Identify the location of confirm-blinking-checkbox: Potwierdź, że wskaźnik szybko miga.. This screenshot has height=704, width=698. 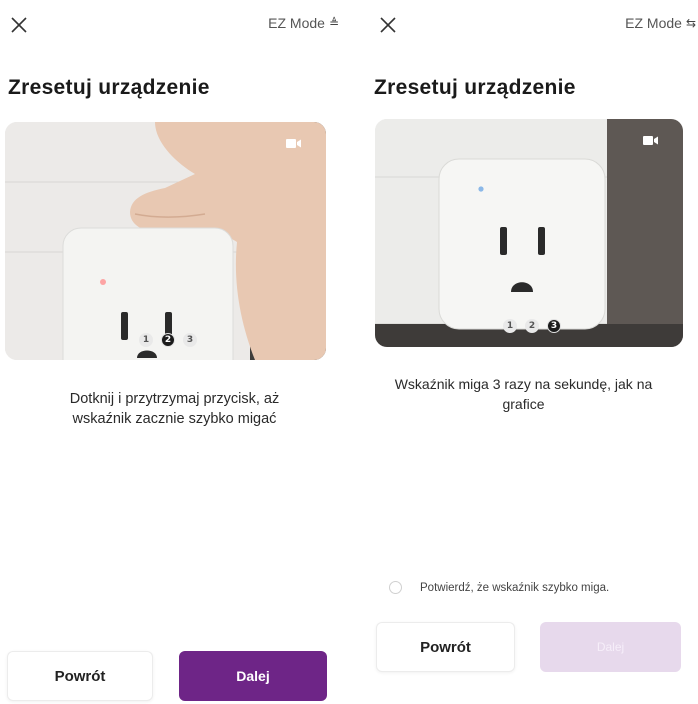
(499, 587).